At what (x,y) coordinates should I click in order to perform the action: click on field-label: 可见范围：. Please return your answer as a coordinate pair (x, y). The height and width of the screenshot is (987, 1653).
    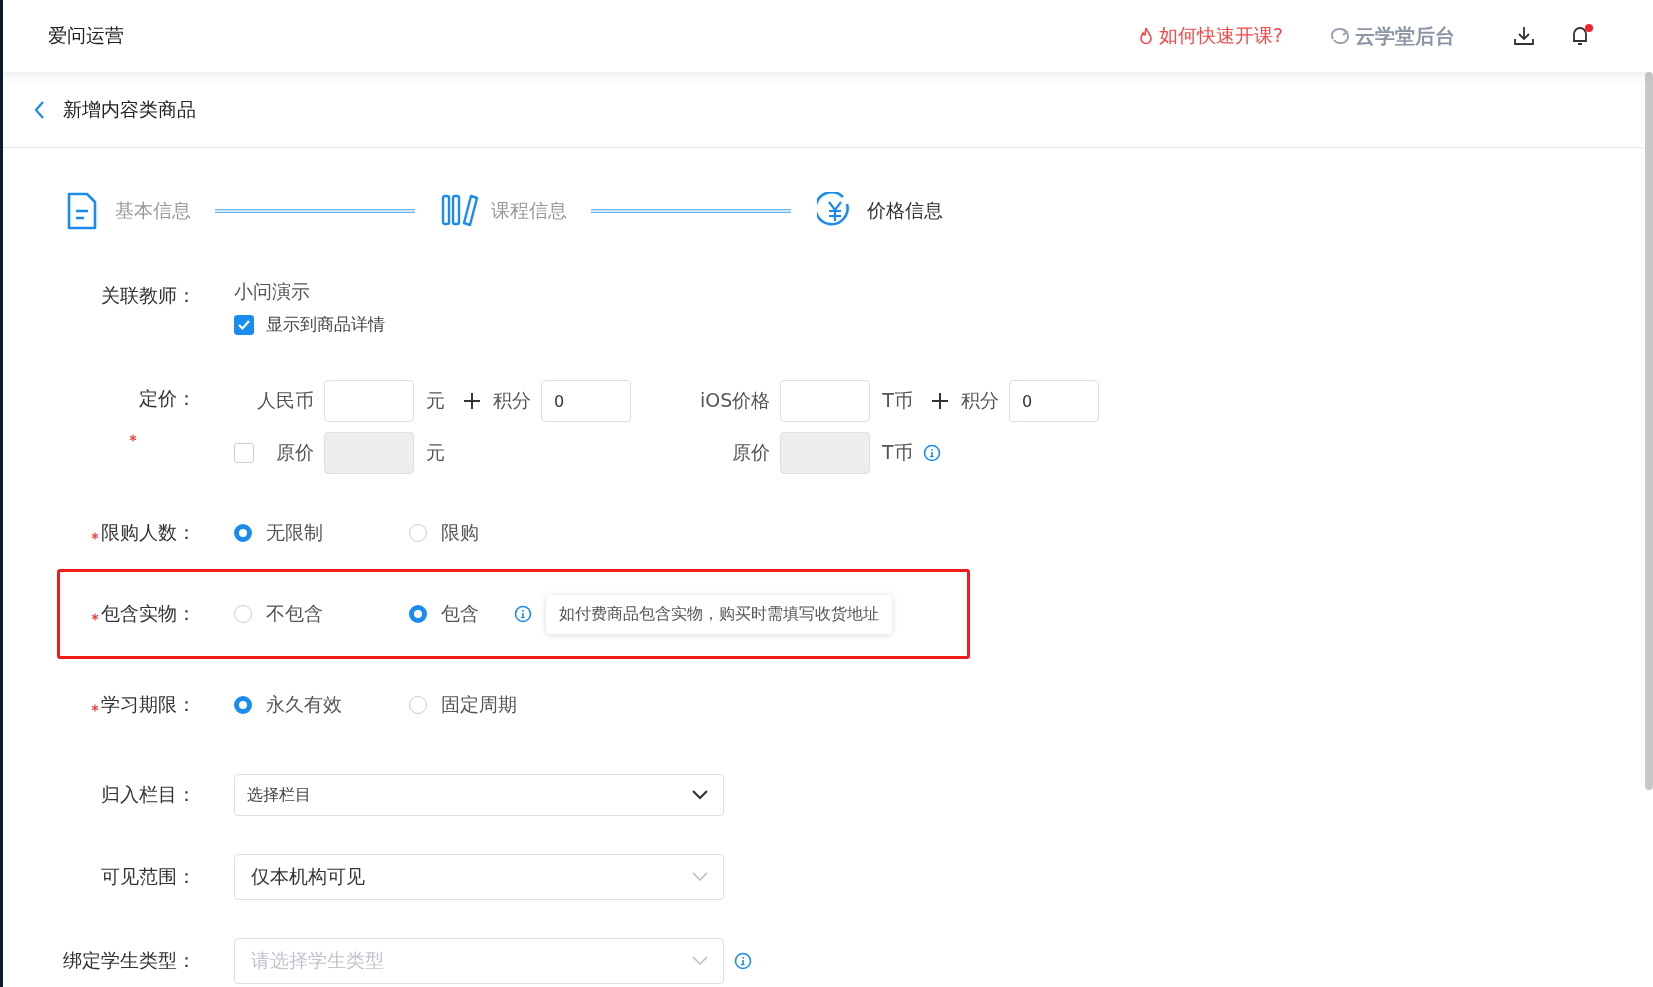
    Looking at the image, I should click on (148, 876).